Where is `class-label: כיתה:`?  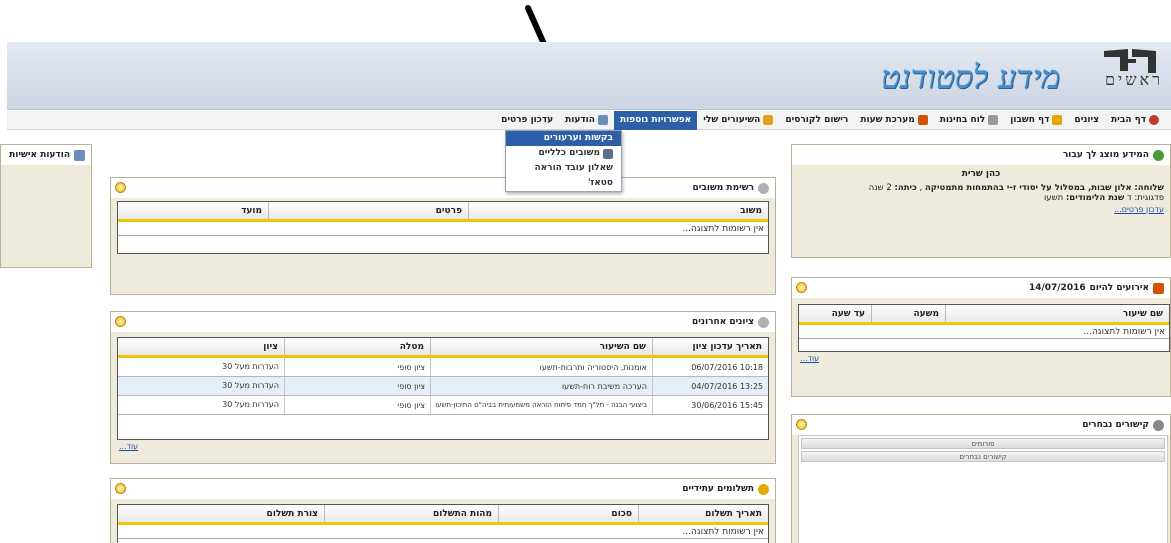 class-label: כיתה: is located at coordinates (905, 188).